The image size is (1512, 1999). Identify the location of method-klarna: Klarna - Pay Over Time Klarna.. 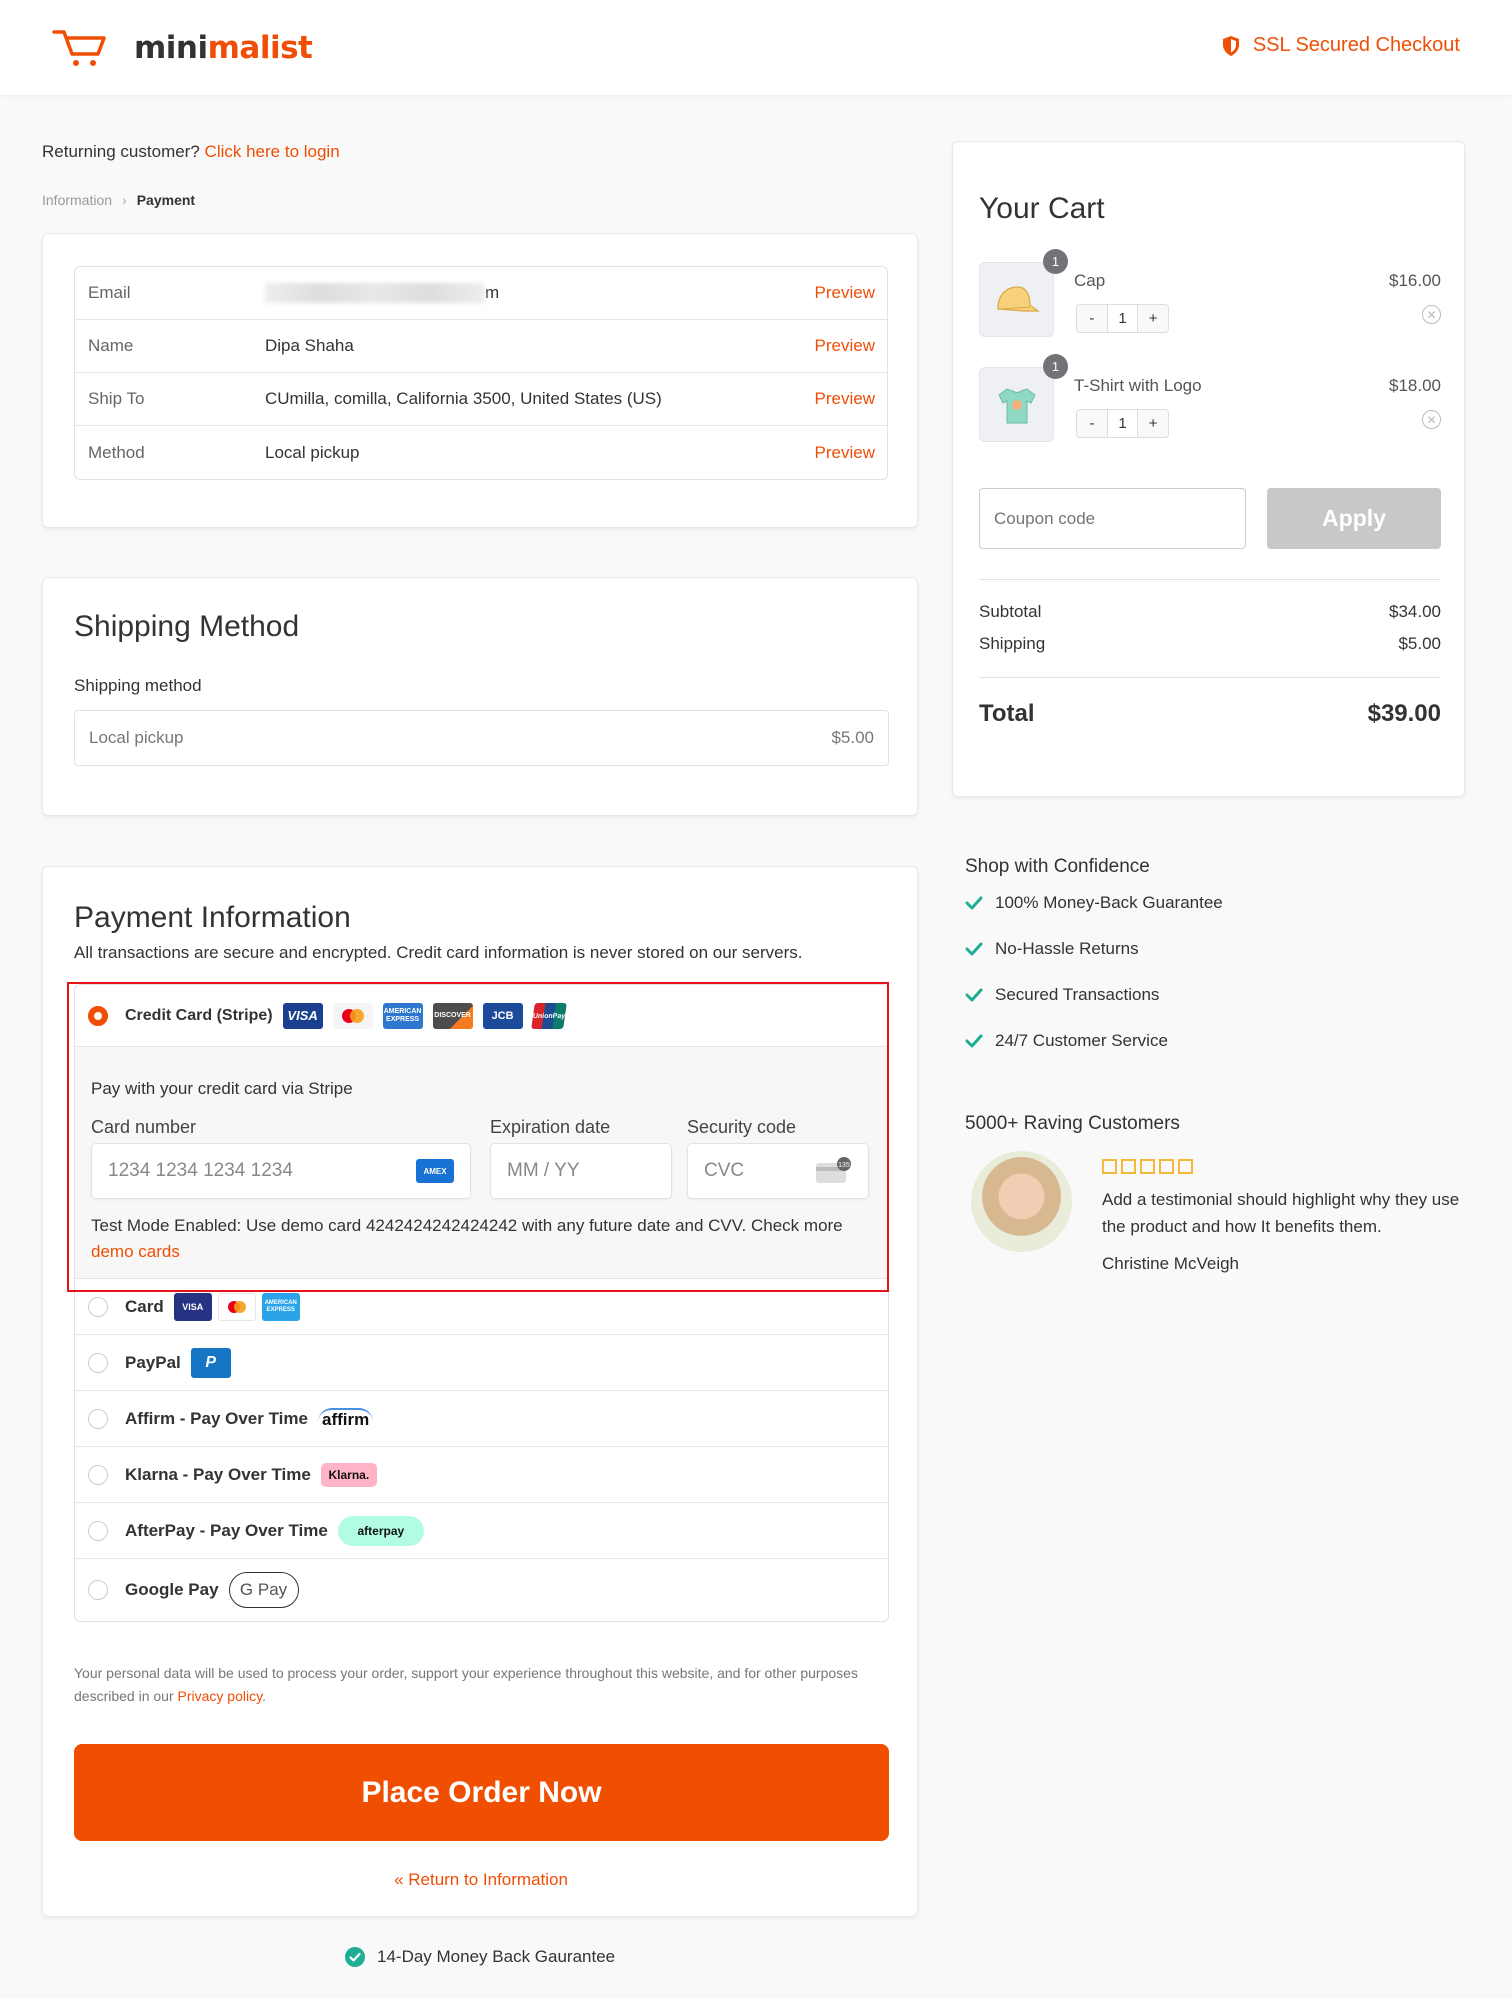
(481, 1475).